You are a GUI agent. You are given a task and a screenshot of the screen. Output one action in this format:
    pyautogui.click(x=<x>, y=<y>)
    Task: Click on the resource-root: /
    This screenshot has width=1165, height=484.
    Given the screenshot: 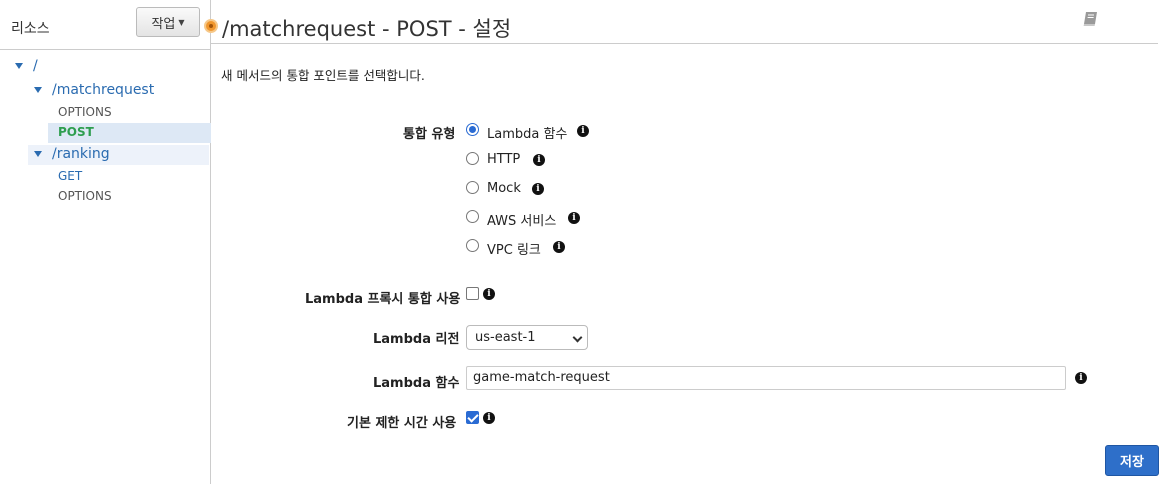 What is the action you would take?
    pyautogui.click(x=35, y=66)
    